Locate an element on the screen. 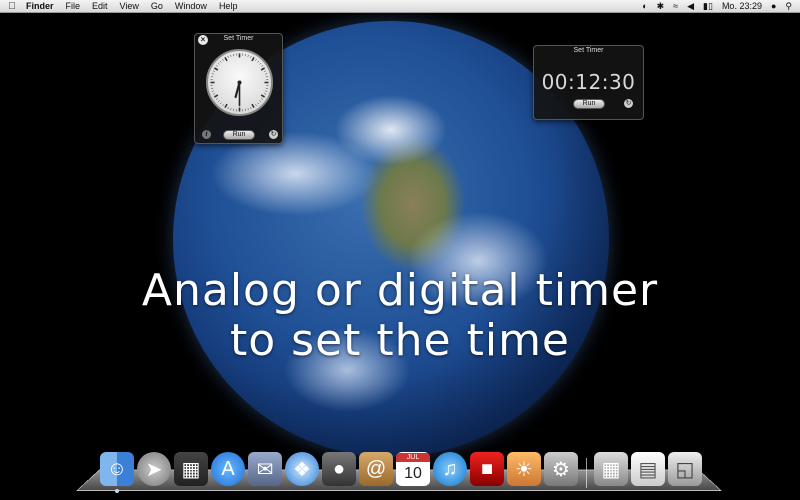 Image resolution: width=800 pixels, height=500 pixels. time-machine-icon: ◐ is located at coordinates (644, 6).